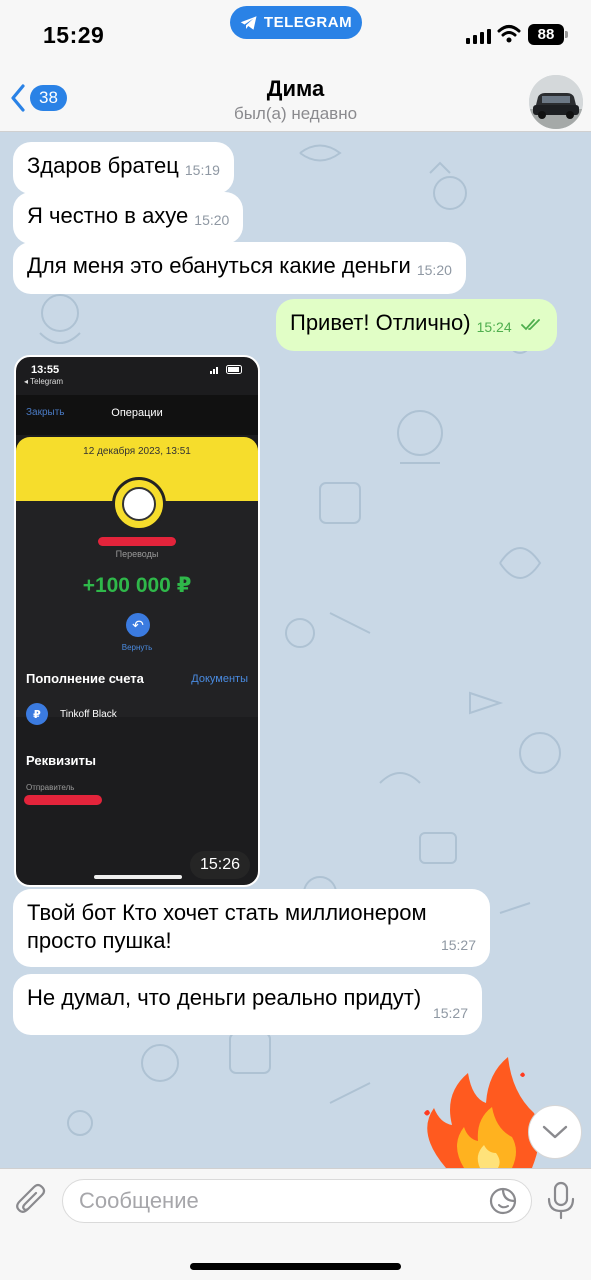 The width and height of the screenshot is (591, 1280). What do you see at coordinates (37, 714) in the screenshot?
I see `ruble-icon: ₽` at bounding box center [37, 714].